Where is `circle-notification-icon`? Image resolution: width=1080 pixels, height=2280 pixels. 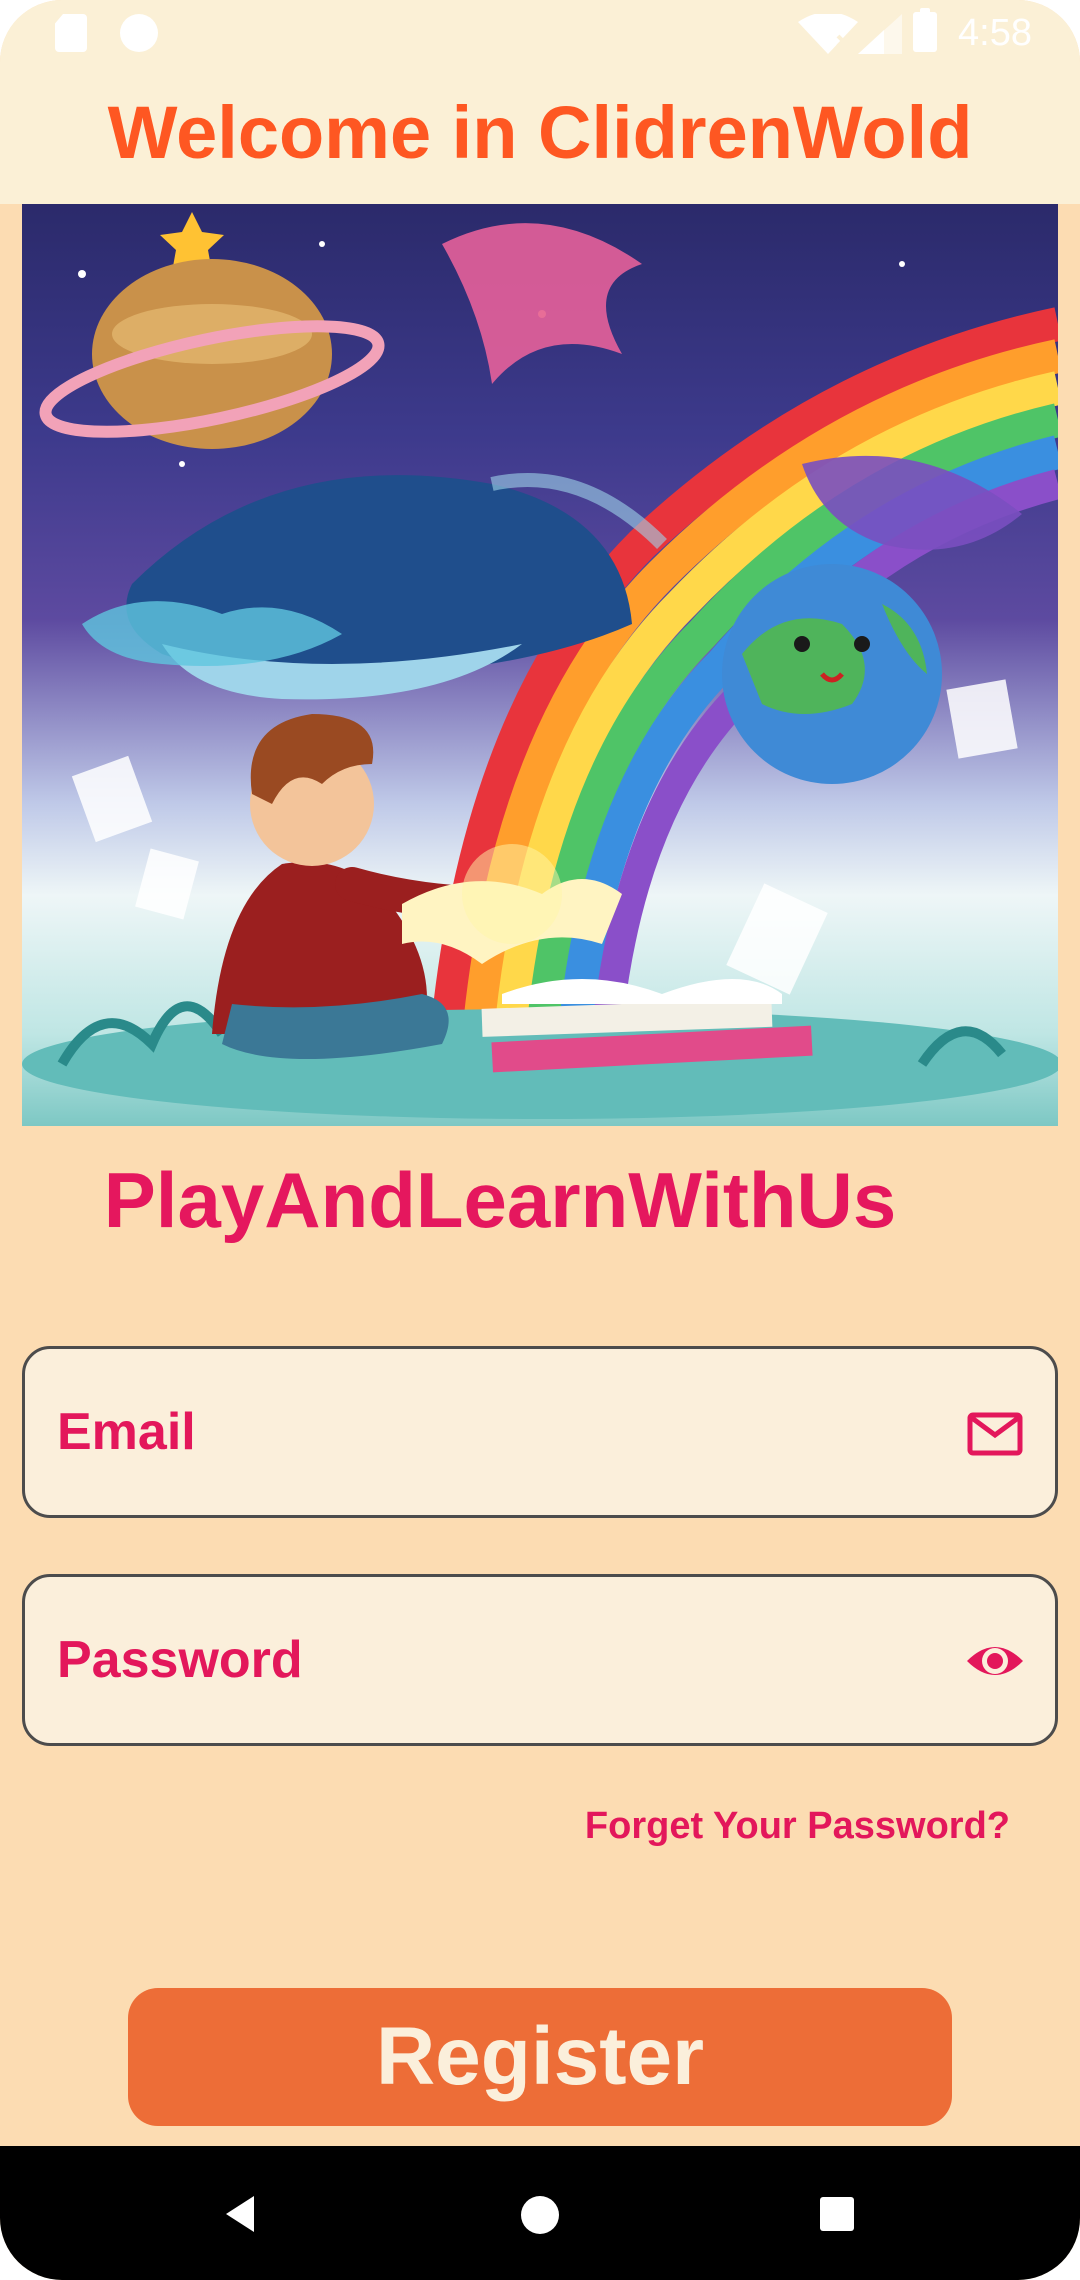 circle-notification-icon is located at coordinates (139, 33).